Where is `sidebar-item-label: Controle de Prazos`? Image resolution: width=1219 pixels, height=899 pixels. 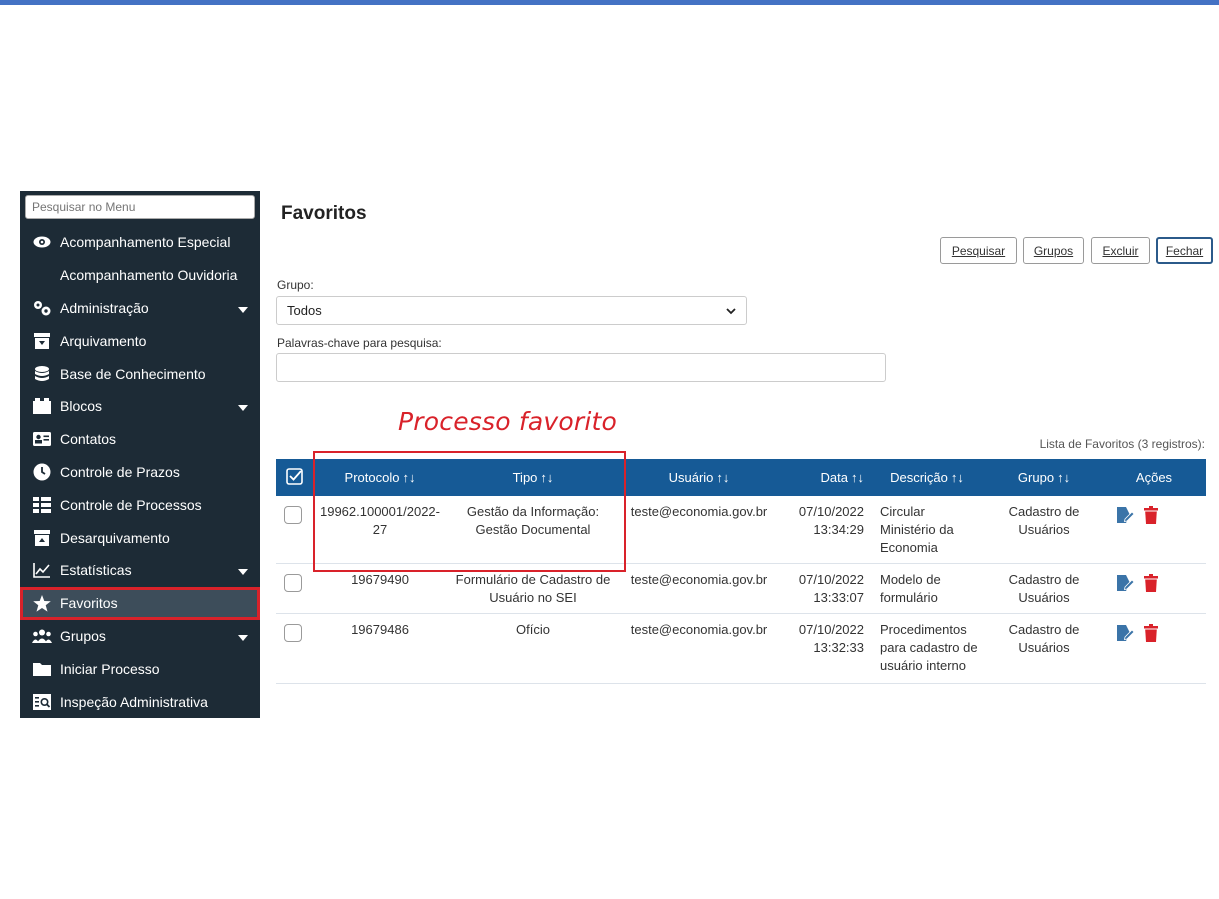 sidebar-item-label: Controle de Prazos is located at coordinates (120, 471).